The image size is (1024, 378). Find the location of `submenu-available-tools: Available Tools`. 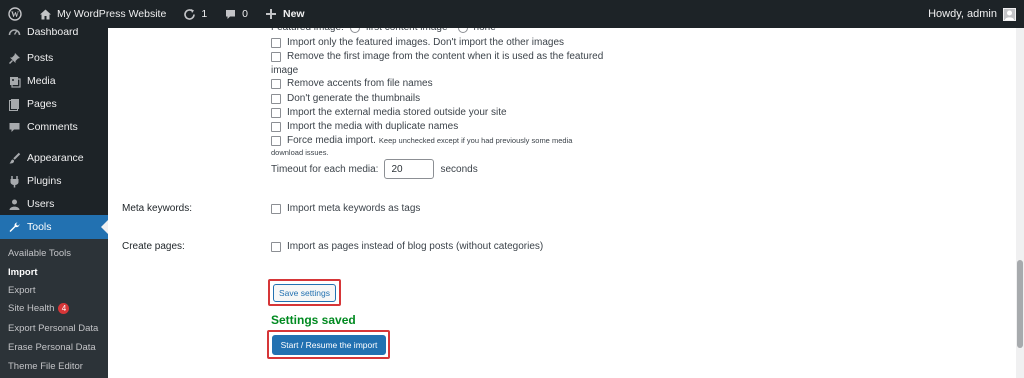

submenu-available-tools: Available Tools is located at coordinates (39, 253).